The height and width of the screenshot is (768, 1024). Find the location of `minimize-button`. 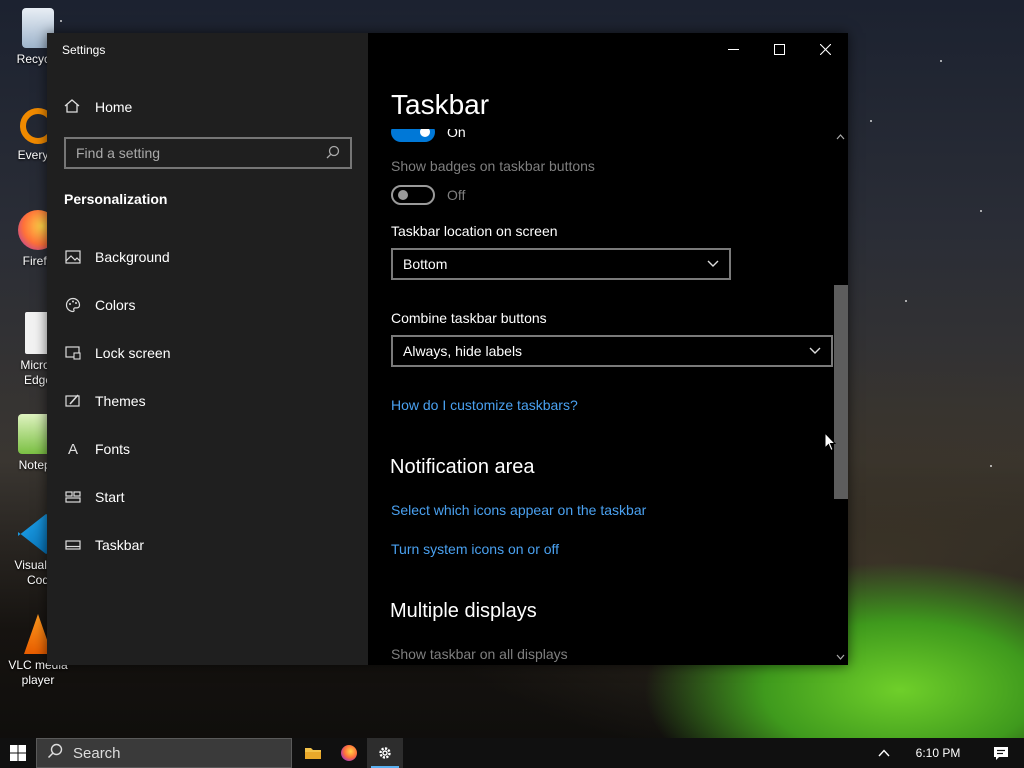

minimize-button is located at coordinates (733, 49).